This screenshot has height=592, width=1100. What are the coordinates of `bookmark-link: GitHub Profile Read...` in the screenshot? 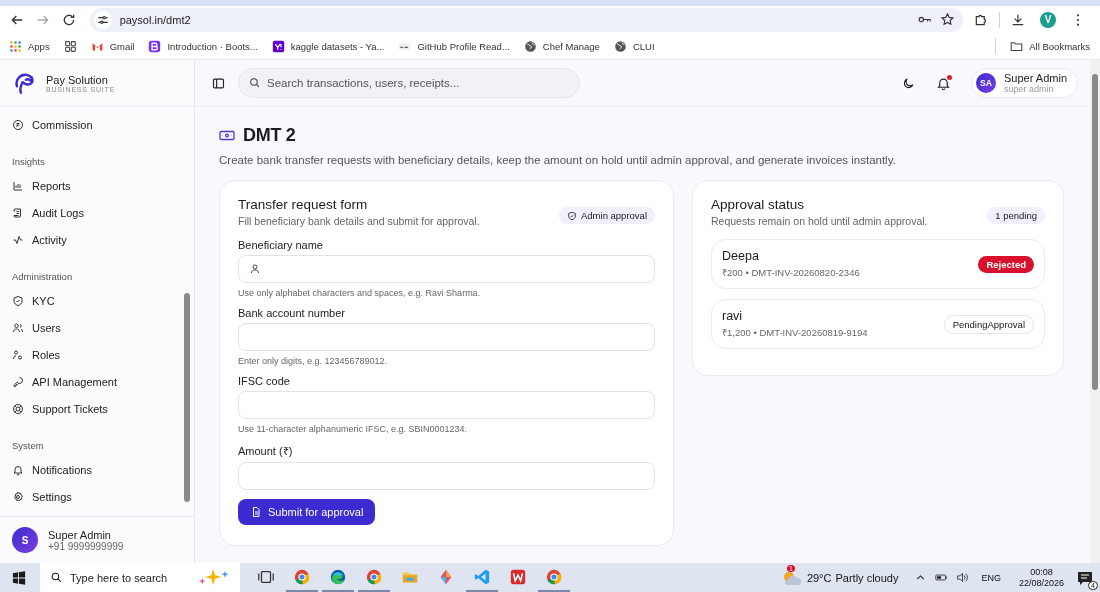 It's located at (454, 46).